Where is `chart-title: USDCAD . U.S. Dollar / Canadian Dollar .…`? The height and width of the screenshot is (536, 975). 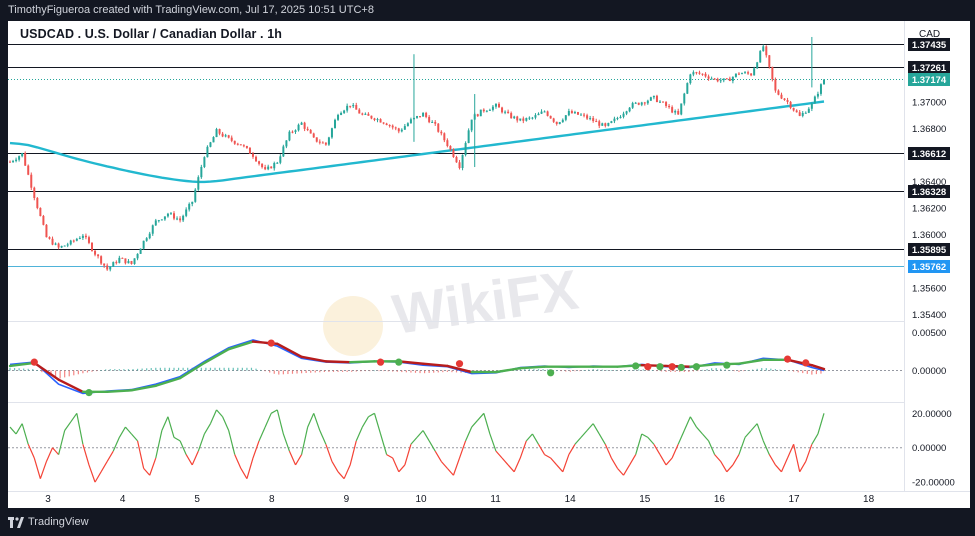 chart-title: USDCAD . U.S. Dollar / Canadian Dollar .… is located at coordinates (151, 34).